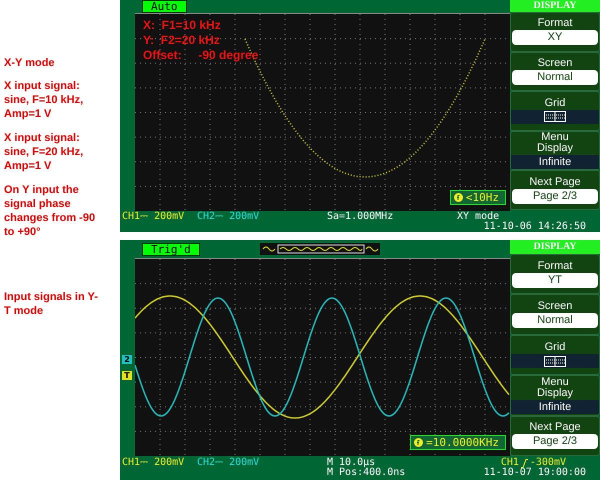  Describe the element at coordinates (478, 217) in the screenshot. I see `mode-text: XY mode` at that location.